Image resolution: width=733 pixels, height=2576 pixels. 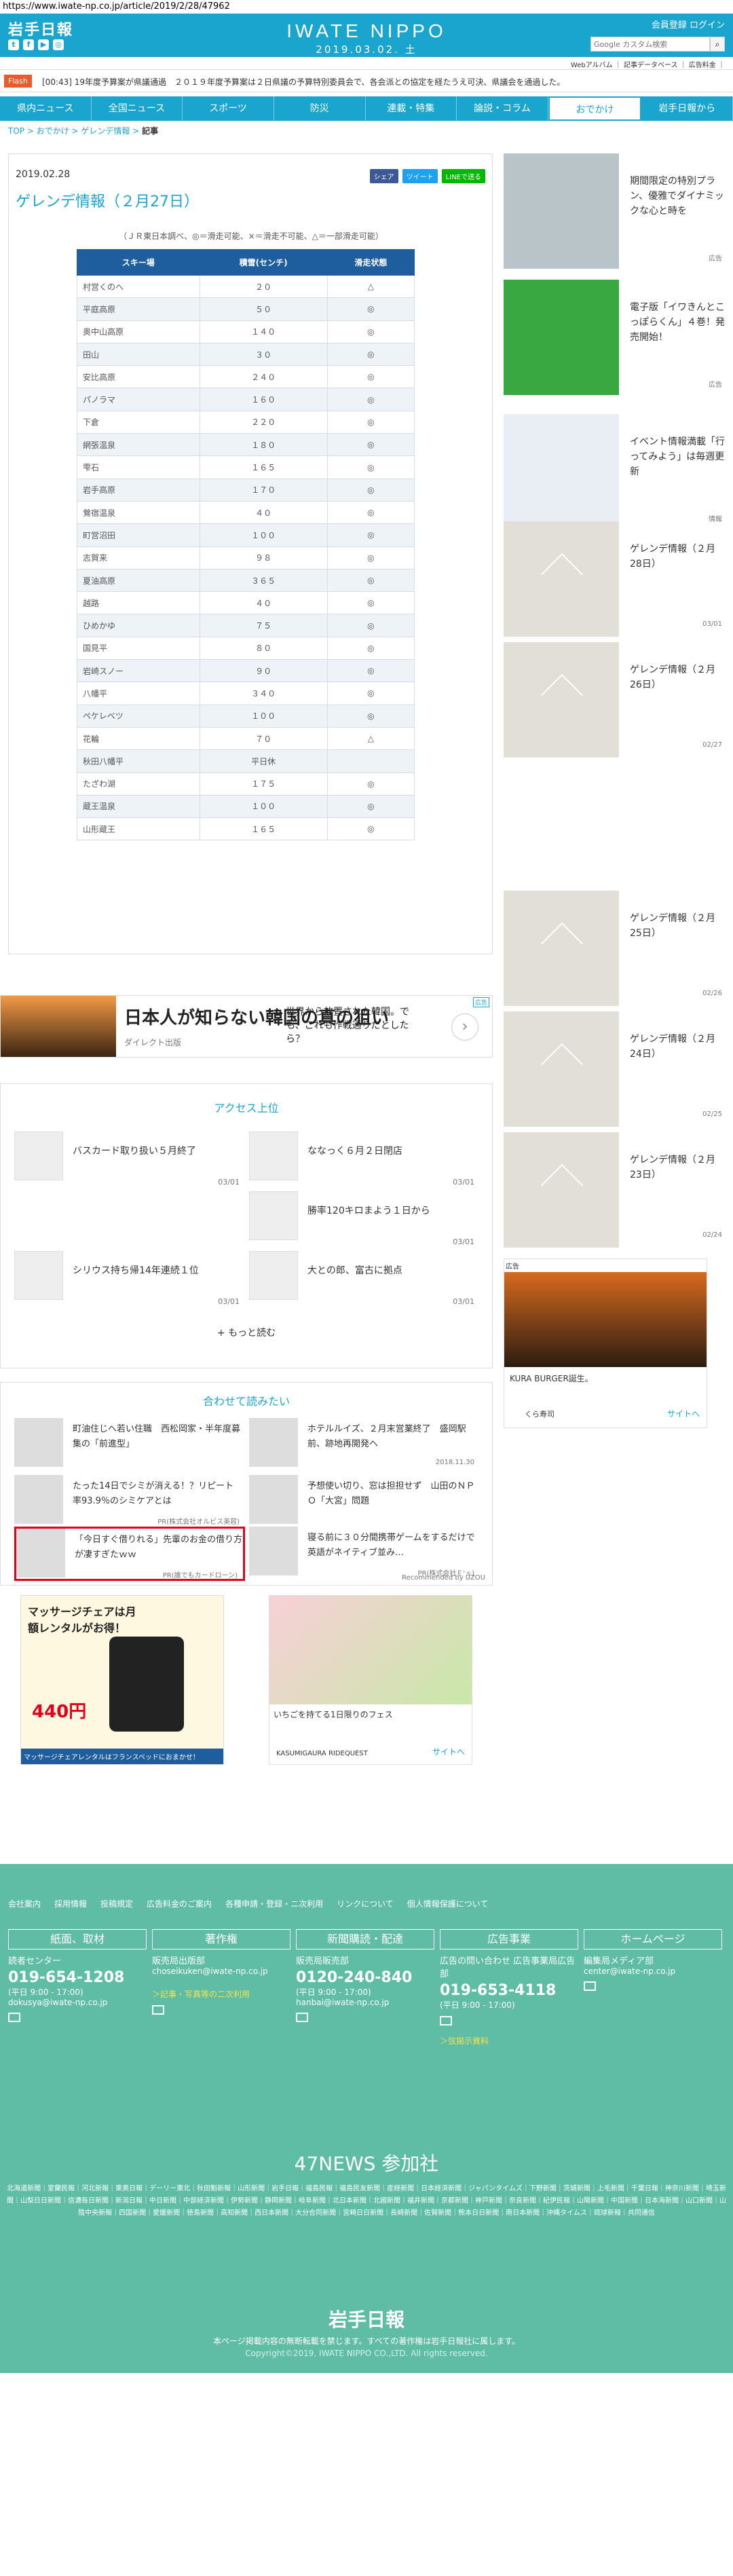 I want to click on item-title: ホテルルイズ、２月末営業終了 盛岡駅前、跡地再開発へ, so click(x=392, y=1437).